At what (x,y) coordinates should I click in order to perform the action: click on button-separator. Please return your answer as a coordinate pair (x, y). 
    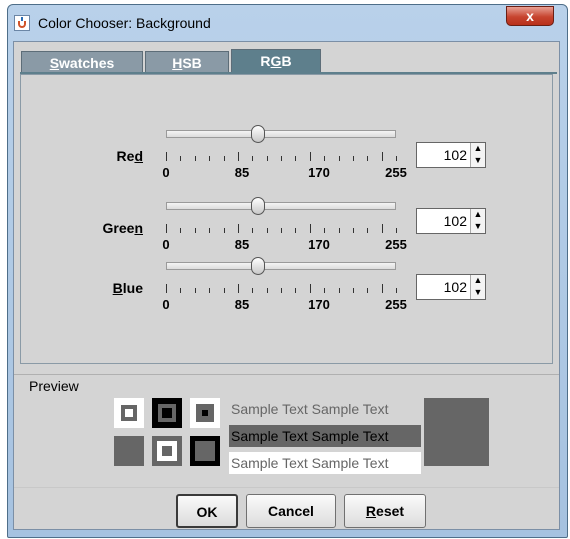
    Looking at the image, I should click on (286, 487).